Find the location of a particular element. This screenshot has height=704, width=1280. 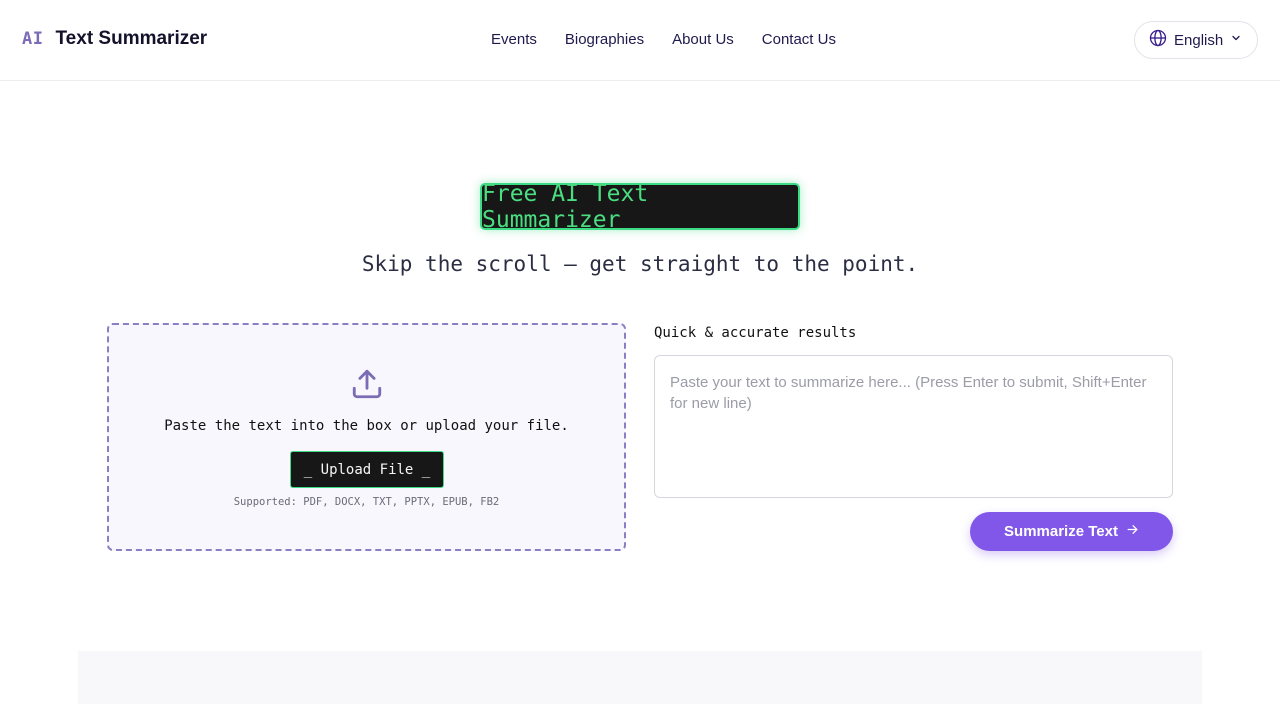

language-label: English is located at coordinates (1199, 40).